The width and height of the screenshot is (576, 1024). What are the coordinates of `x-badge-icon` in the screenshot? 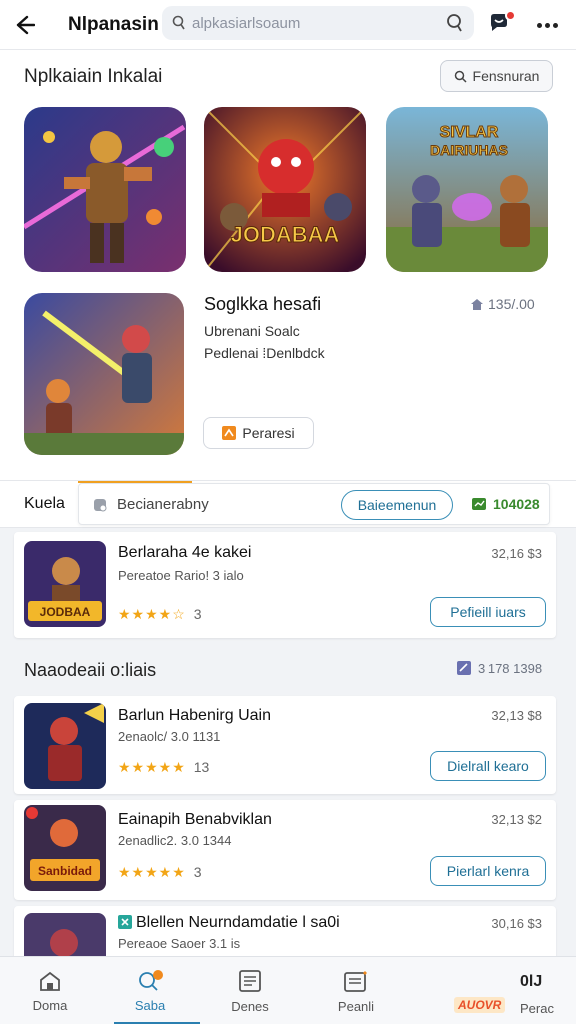 It's located at (125, 922).